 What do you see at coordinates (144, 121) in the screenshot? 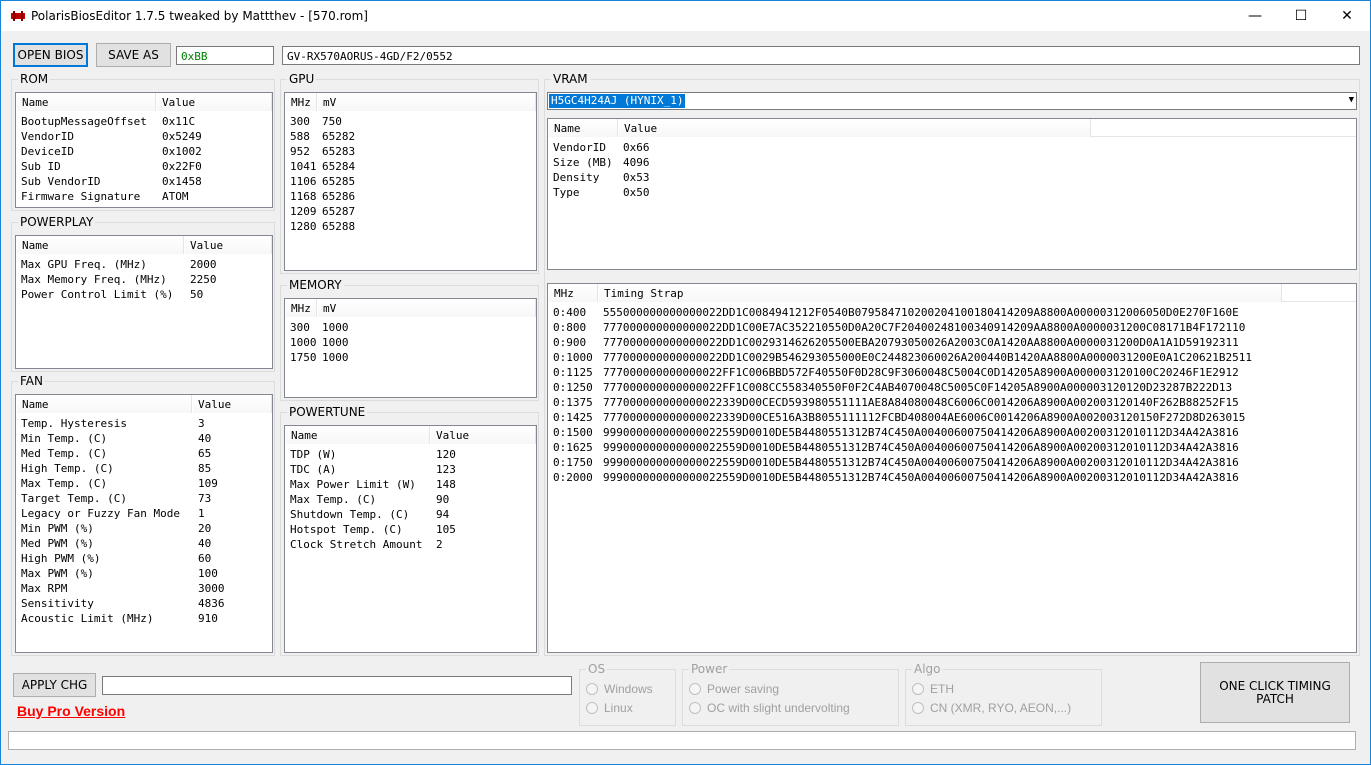
I see `table-row: BootupMessageOffset 0x11C` at bounding box center [144, 121].